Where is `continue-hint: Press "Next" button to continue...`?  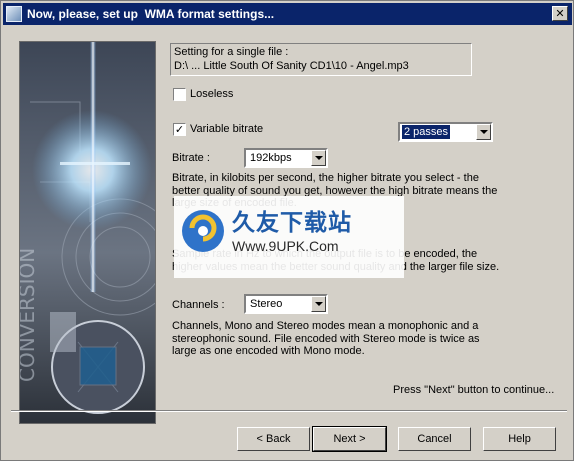 continue-hint: Press "Next" button to continue... is located at coordinates (474, 390).